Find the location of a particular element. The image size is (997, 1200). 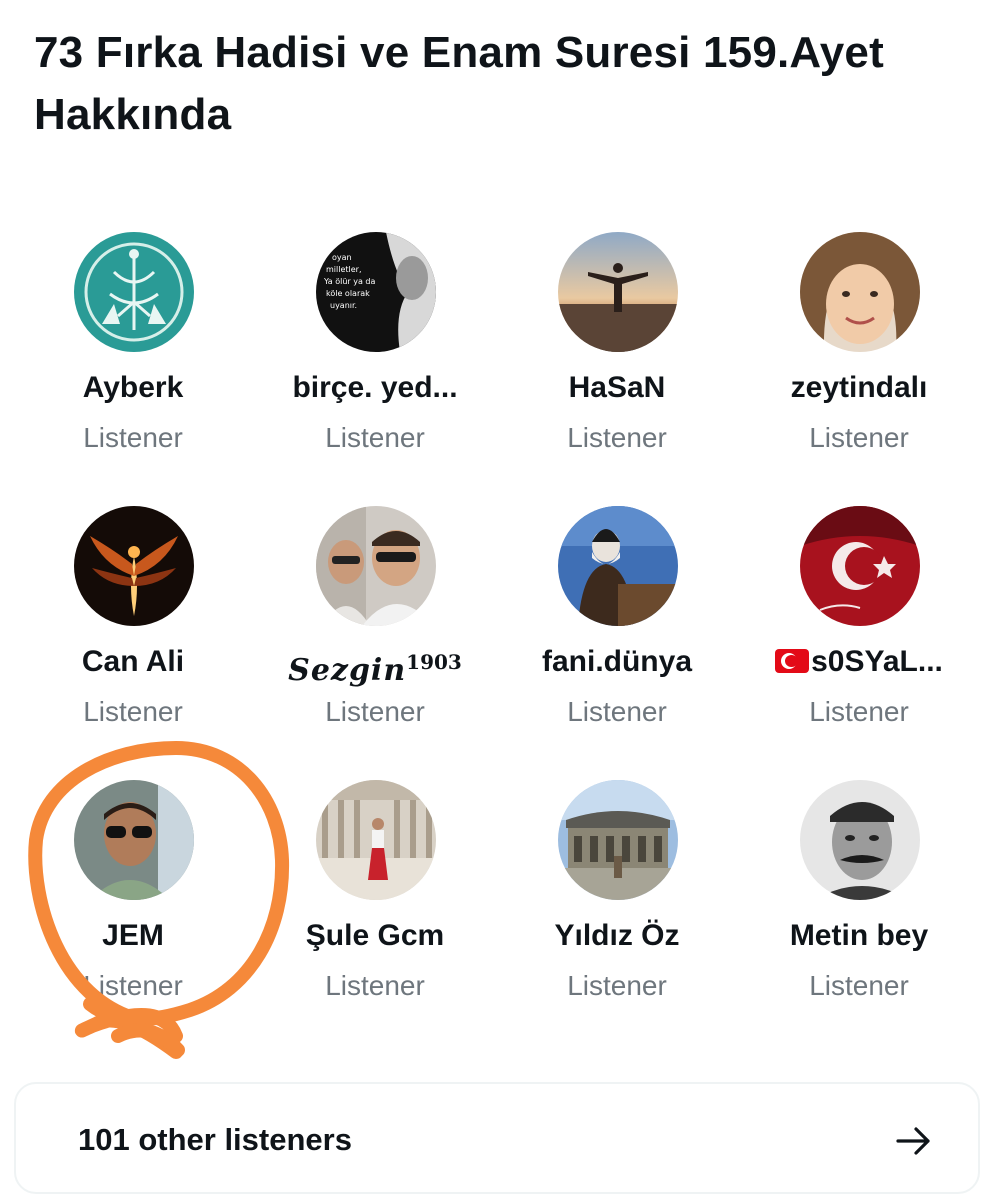

poster-text-line: köle olarak is located at coordinates (348, 293).